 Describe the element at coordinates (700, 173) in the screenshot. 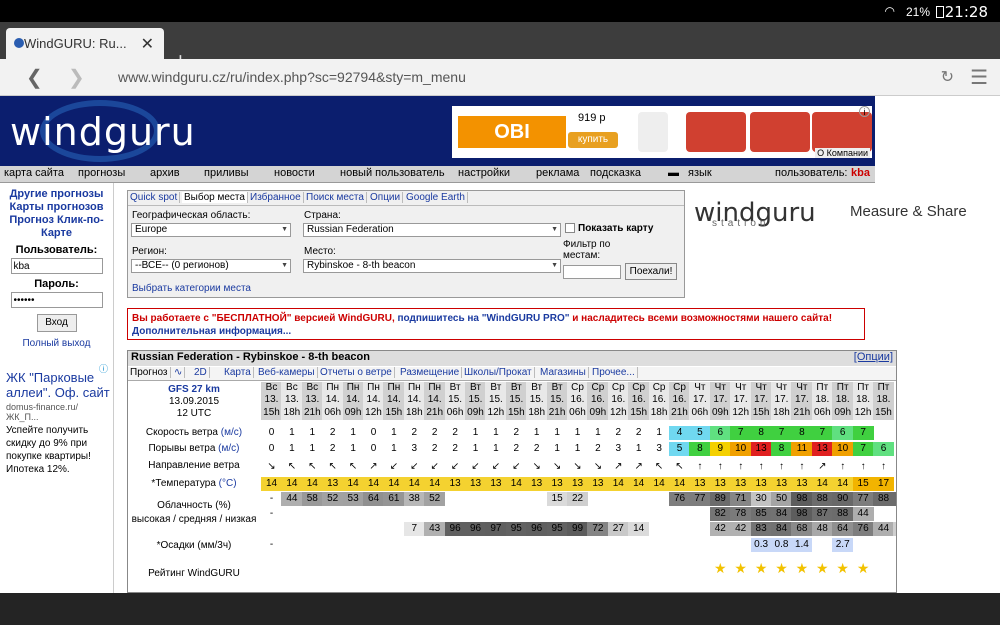

I see `menu-language: язык` at that location.